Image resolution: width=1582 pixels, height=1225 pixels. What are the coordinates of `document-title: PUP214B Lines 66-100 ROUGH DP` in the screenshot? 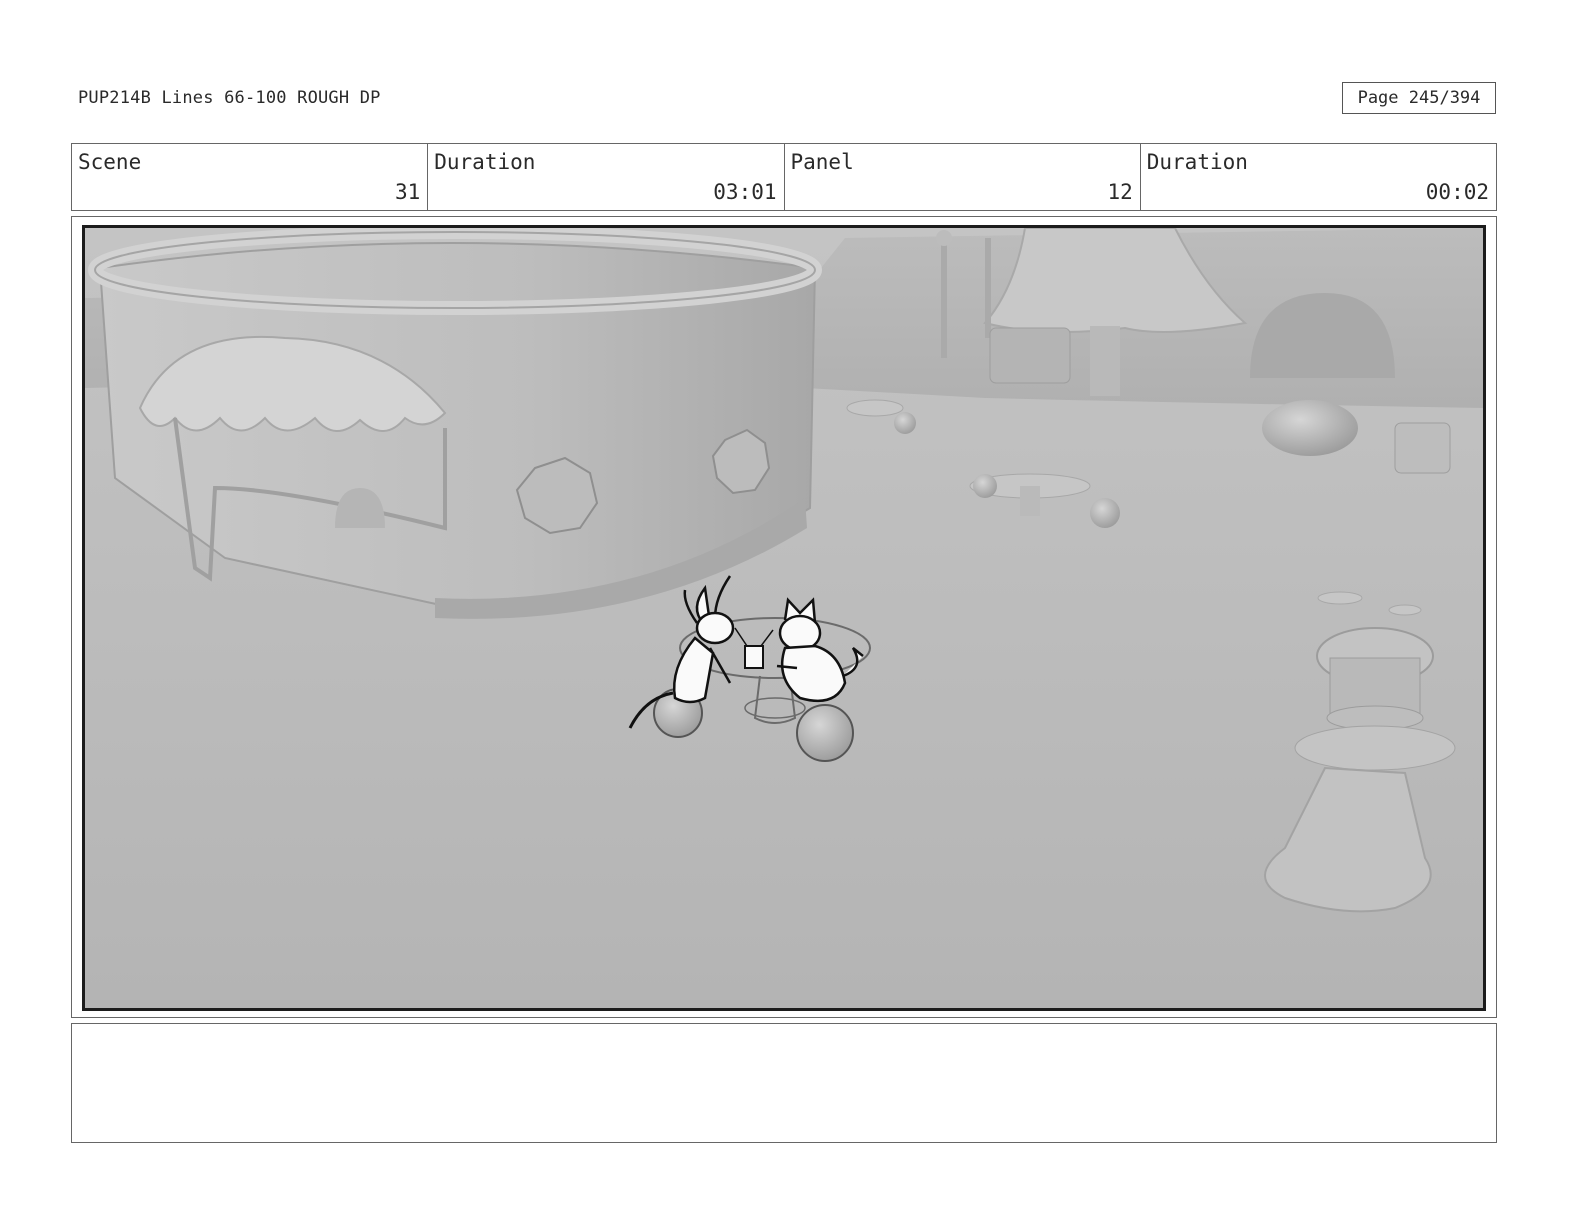 It's located at (229, 98).